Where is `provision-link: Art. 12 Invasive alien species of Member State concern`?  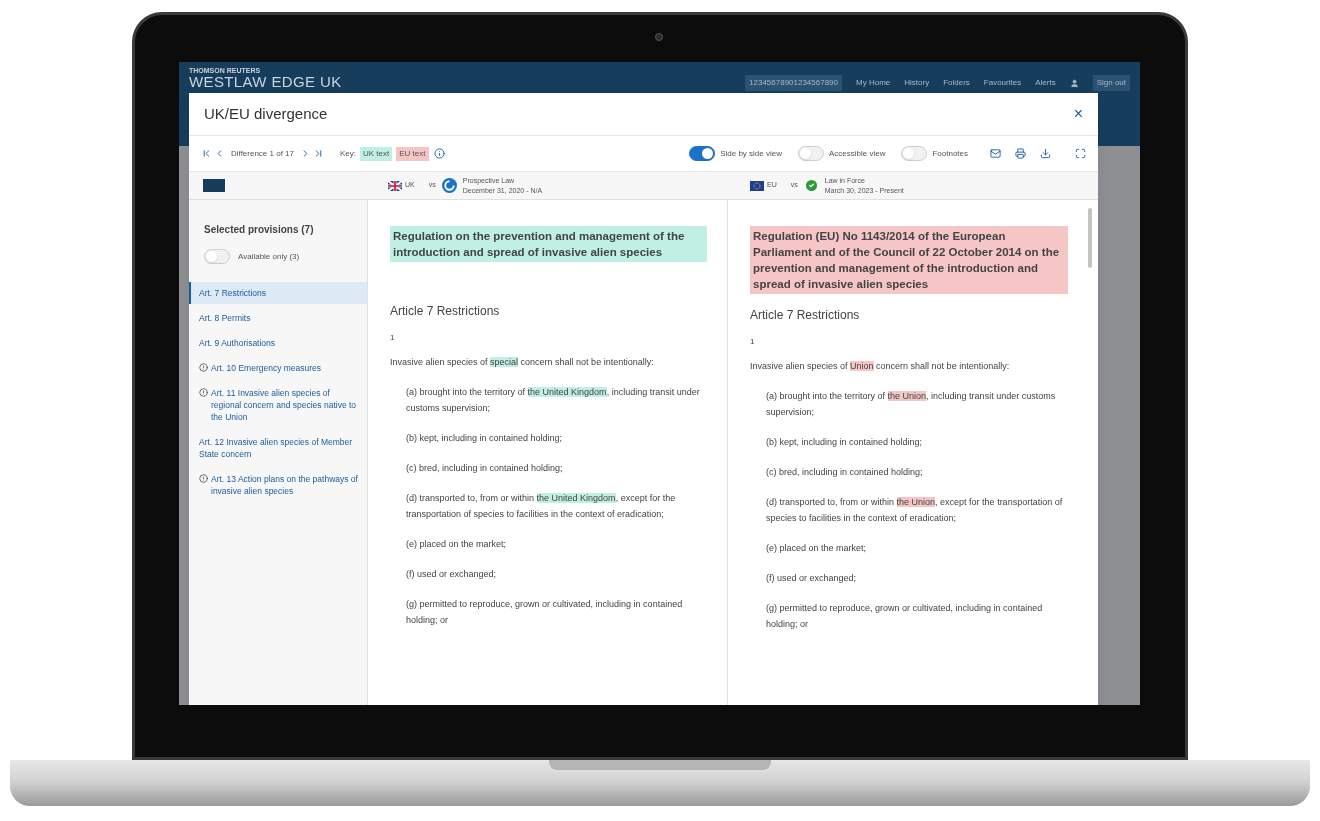 provision-link: Art. 12 Invasive alien species of Member State concern is located at coordinates (278, 448).